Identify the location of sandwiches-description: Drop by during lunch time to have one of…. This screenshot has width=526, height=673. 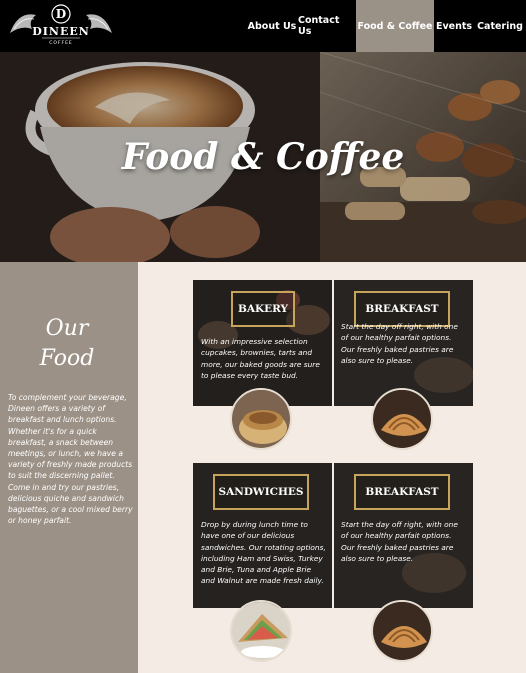
(263, 553).